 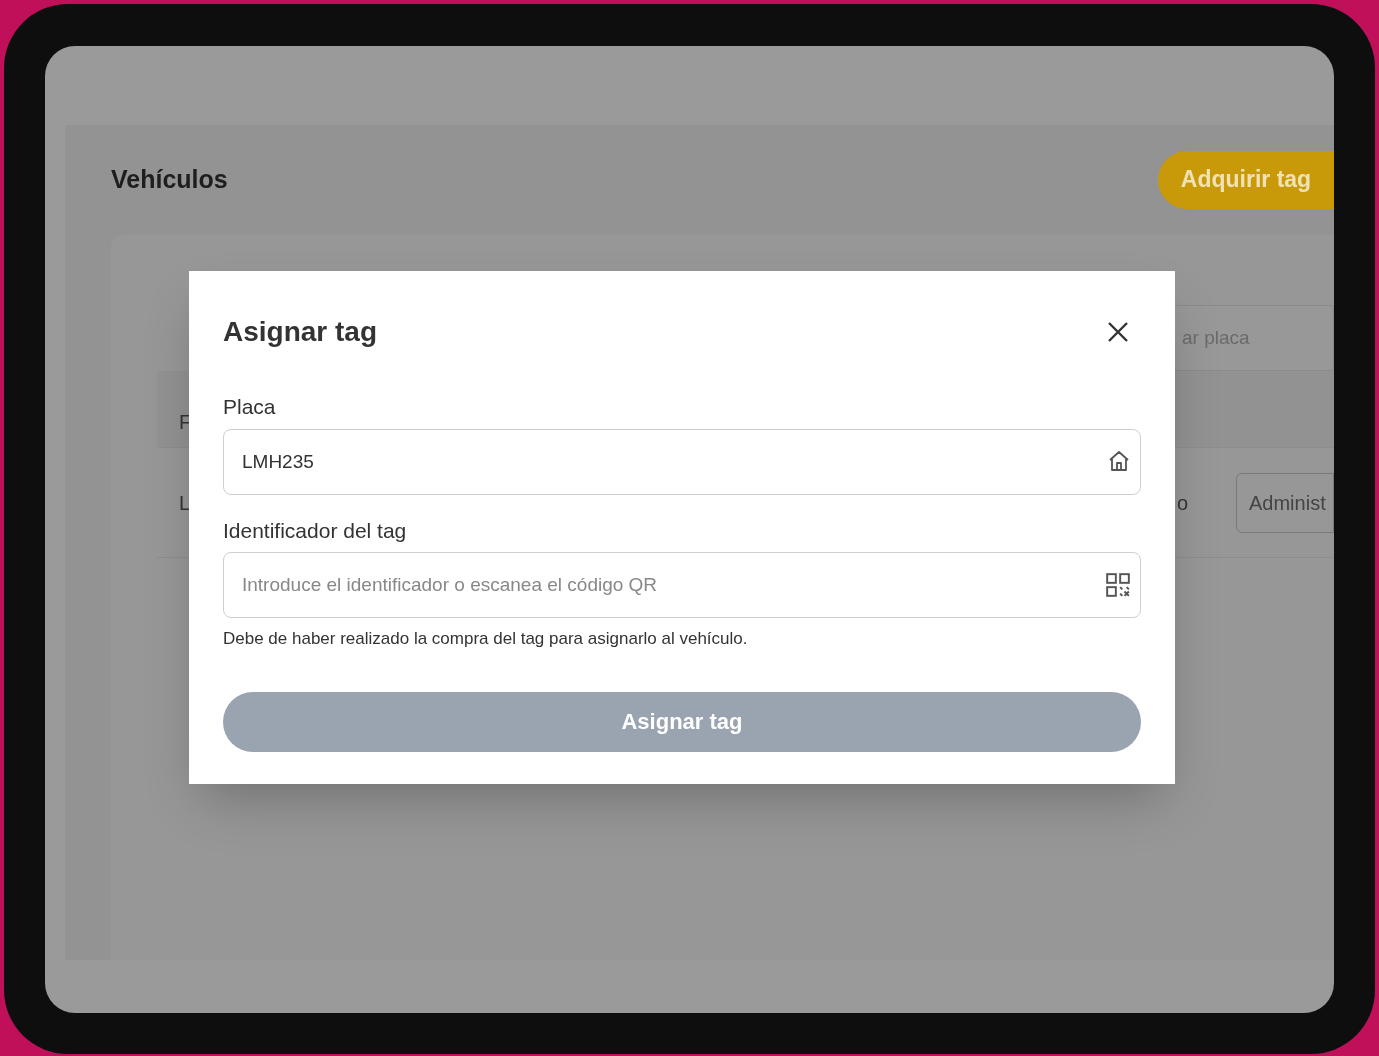 I want to click on page-title: Vehículos, so click(x=169, y=179).